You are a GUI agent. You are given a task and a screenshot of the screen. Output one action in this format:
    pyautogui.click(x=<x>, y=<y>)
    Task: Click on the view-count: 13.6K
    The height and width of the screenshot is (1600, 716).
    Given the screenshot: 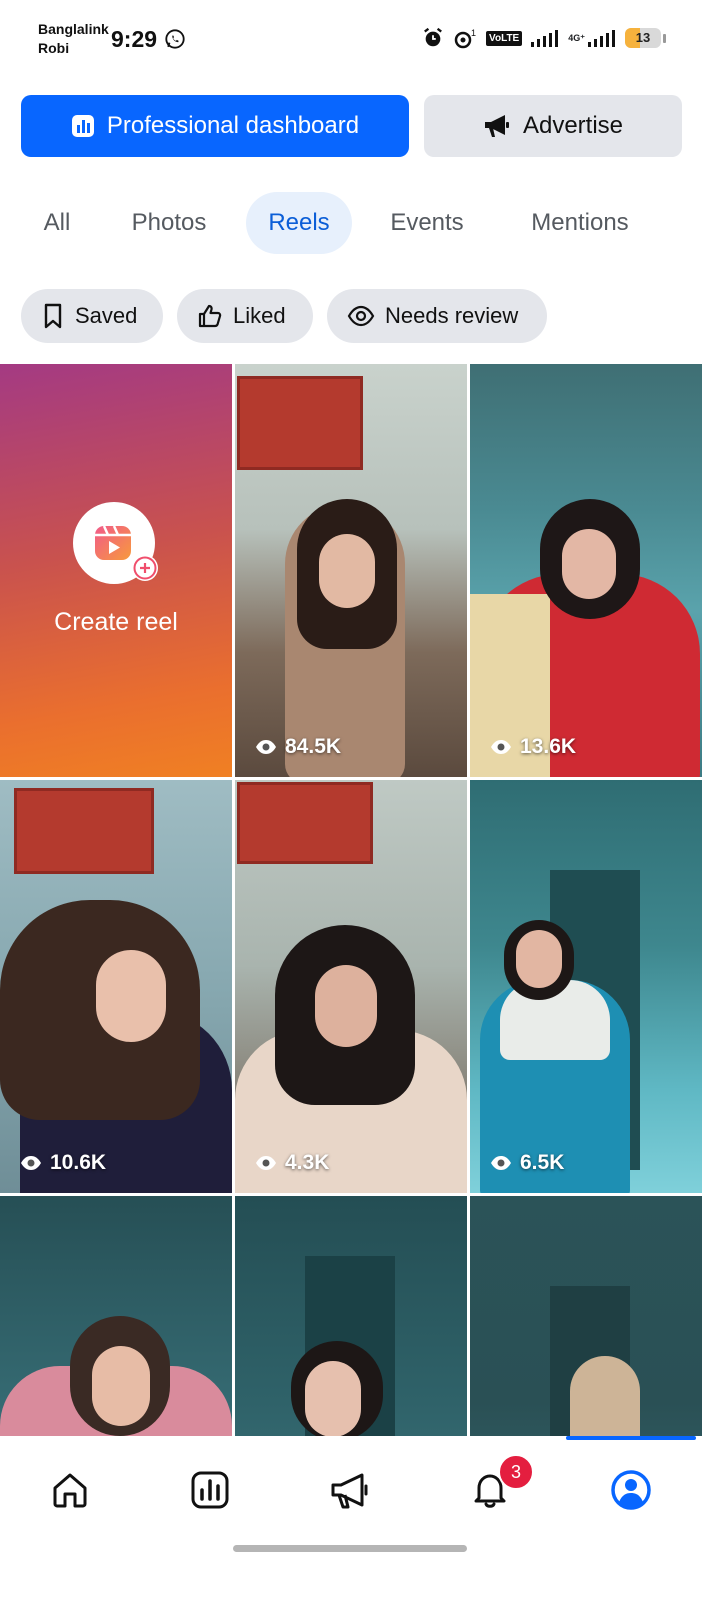 What is the action you would take?
    pyautogui.click(x=533, y=747)
    